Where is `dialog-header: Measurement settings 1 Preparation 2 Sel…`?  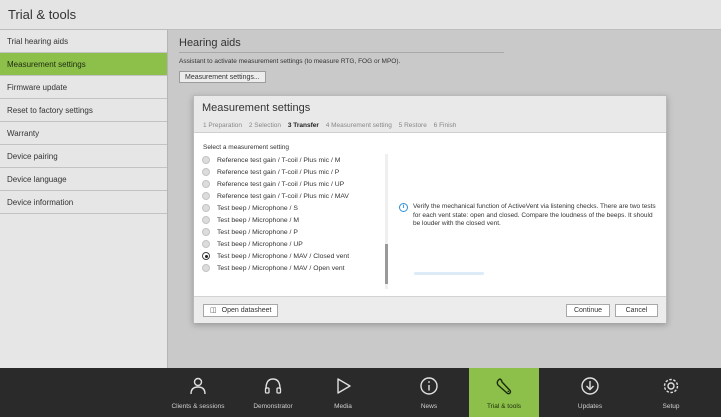
dialog-header: Measurement settings 1 Preparation 2 Sel… is located at coordinates (430, 114).